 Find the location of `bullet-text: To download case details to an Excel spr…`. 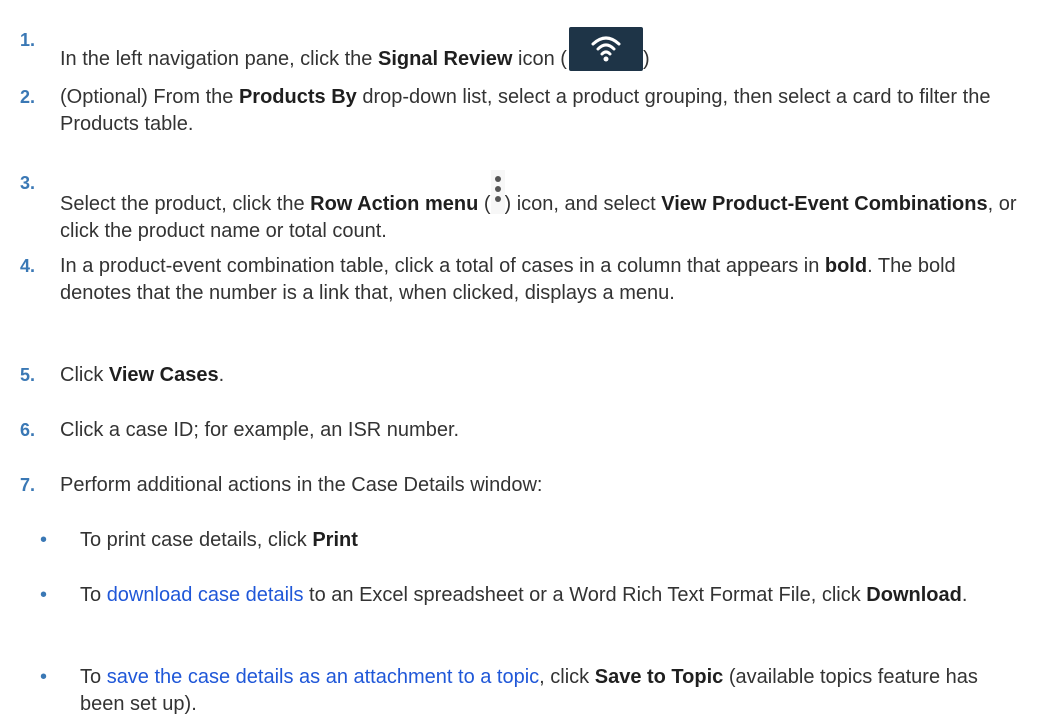

bullet-text: To download case details to an Excel spr… is located at coordinates (524, 595).